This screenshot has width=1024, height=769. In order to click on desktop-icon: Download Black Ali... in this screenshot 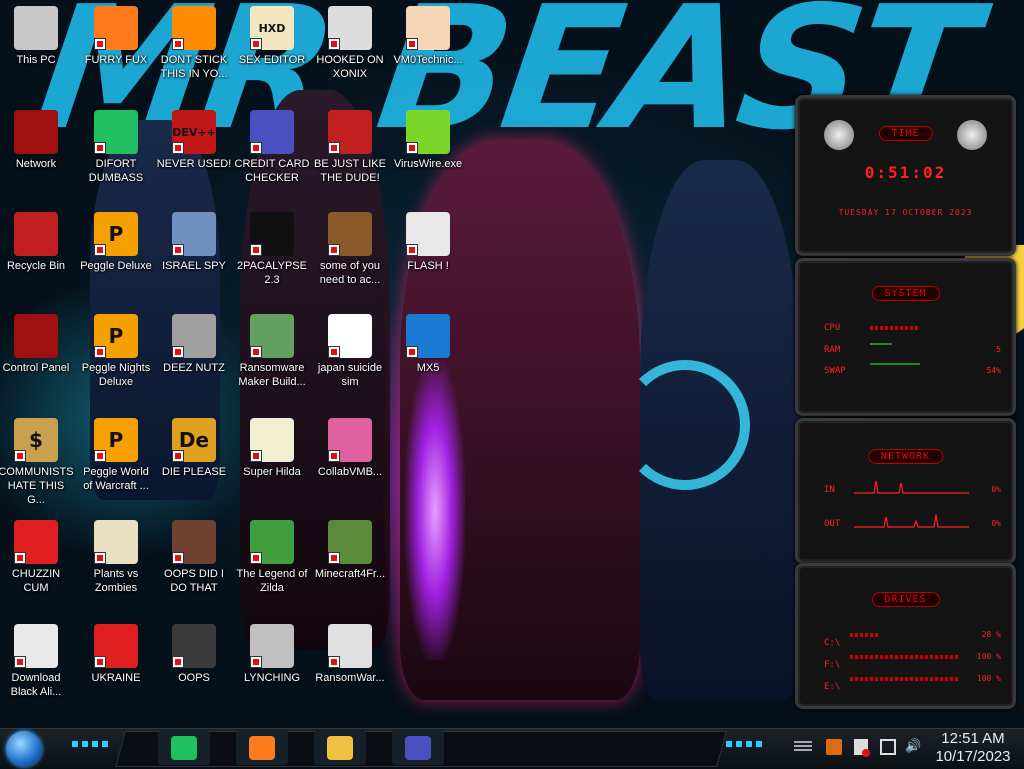, I will do `click(37, 661)`.